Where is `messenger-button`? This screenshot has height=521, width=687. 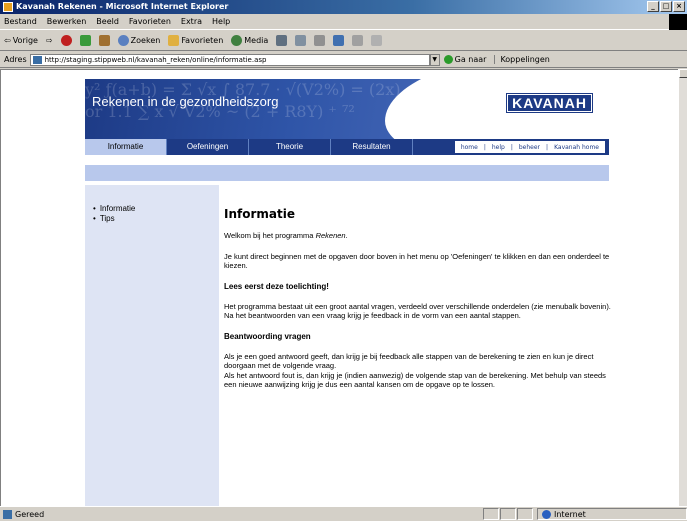
messenger-button is located at coordinates (377, 40).